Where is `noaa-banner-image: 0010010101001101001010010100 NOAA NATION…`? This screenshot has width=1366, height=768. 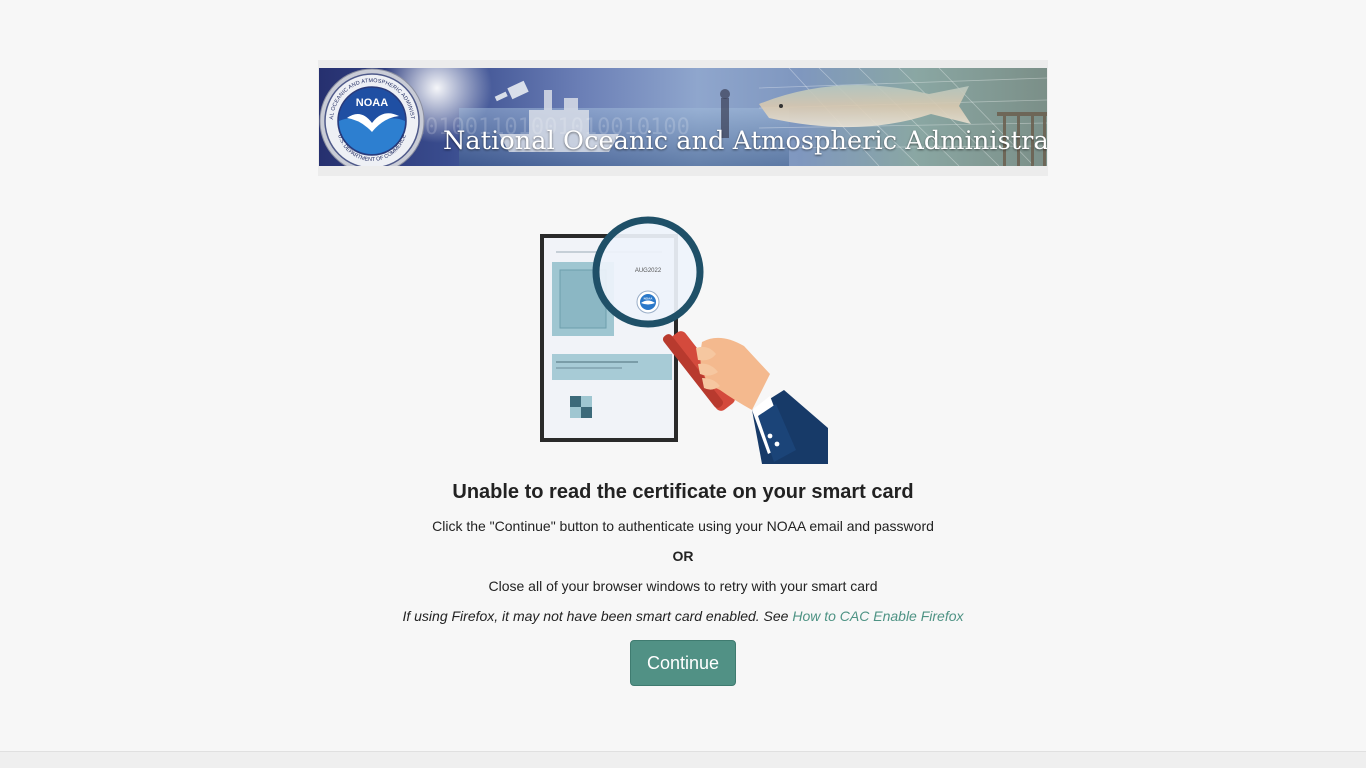 noaa-banner-image: 0010010101001101001010010100 NOAA NATION… is located at coordinates (683, 117).